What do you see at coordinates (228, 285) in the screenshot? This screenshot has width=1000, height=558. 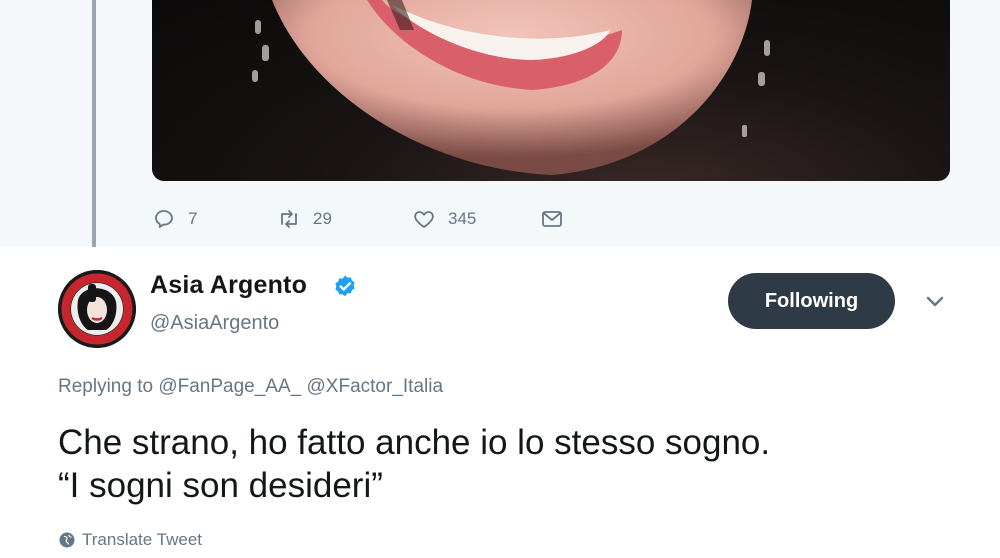 I see `author-display-name: Asia Argento` at bounding box center [228, 285].